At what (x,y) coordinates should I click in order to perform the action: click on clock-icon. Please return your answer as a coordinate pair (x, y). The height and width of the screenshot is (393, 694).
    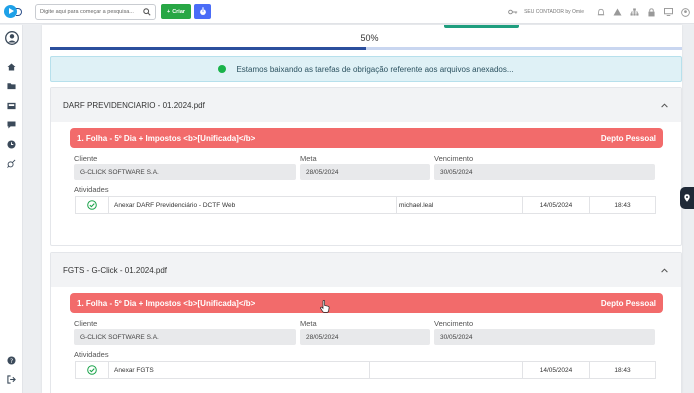
    Looking at the image, I should click on (11, 144).